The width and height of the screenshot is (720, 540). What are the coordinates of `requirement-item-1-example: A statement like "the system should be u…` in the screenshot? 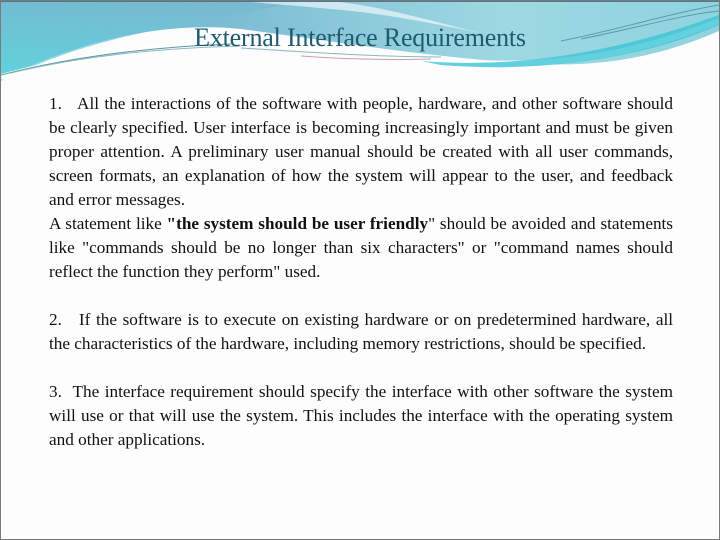 It's located at (361, 248).